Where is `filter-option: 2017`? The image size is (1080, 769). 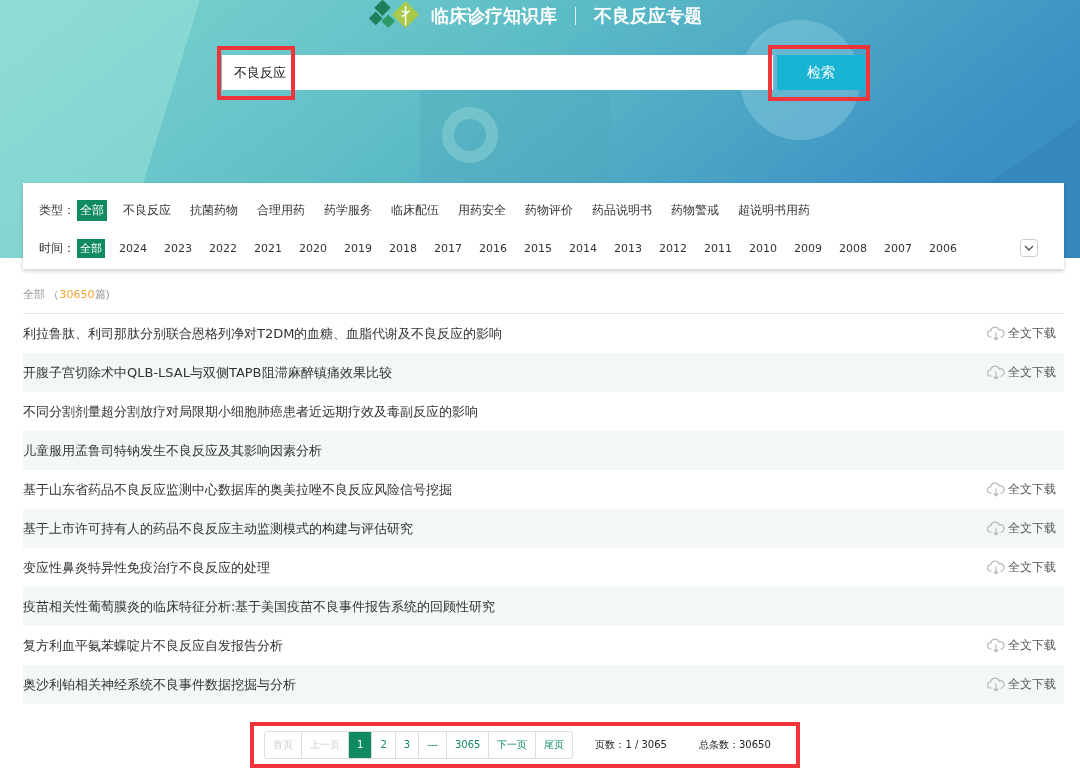
filter-option: 2017 is located at coordinates (448, 248).